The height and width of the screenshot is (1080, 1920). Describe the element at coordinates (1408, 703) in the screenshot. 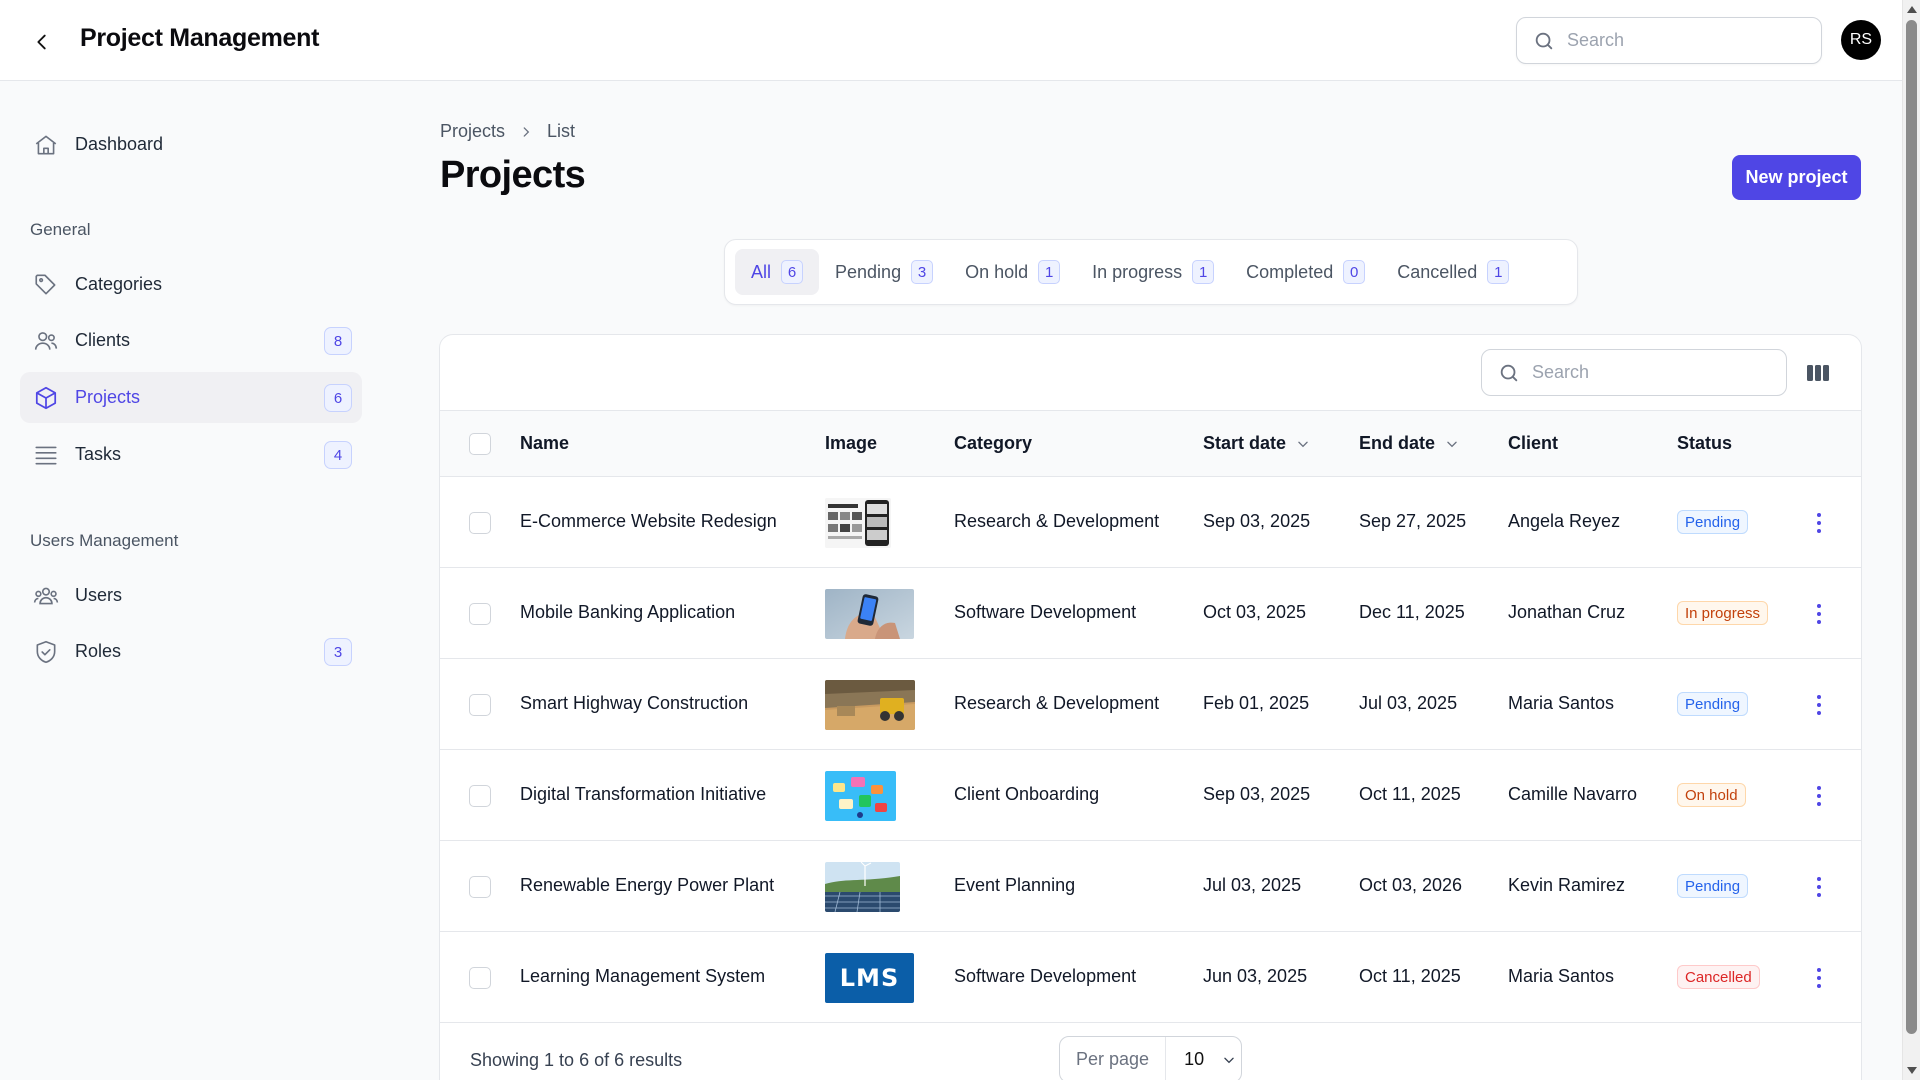

I see `project-end-date: Jul 03, 2025` at that location.